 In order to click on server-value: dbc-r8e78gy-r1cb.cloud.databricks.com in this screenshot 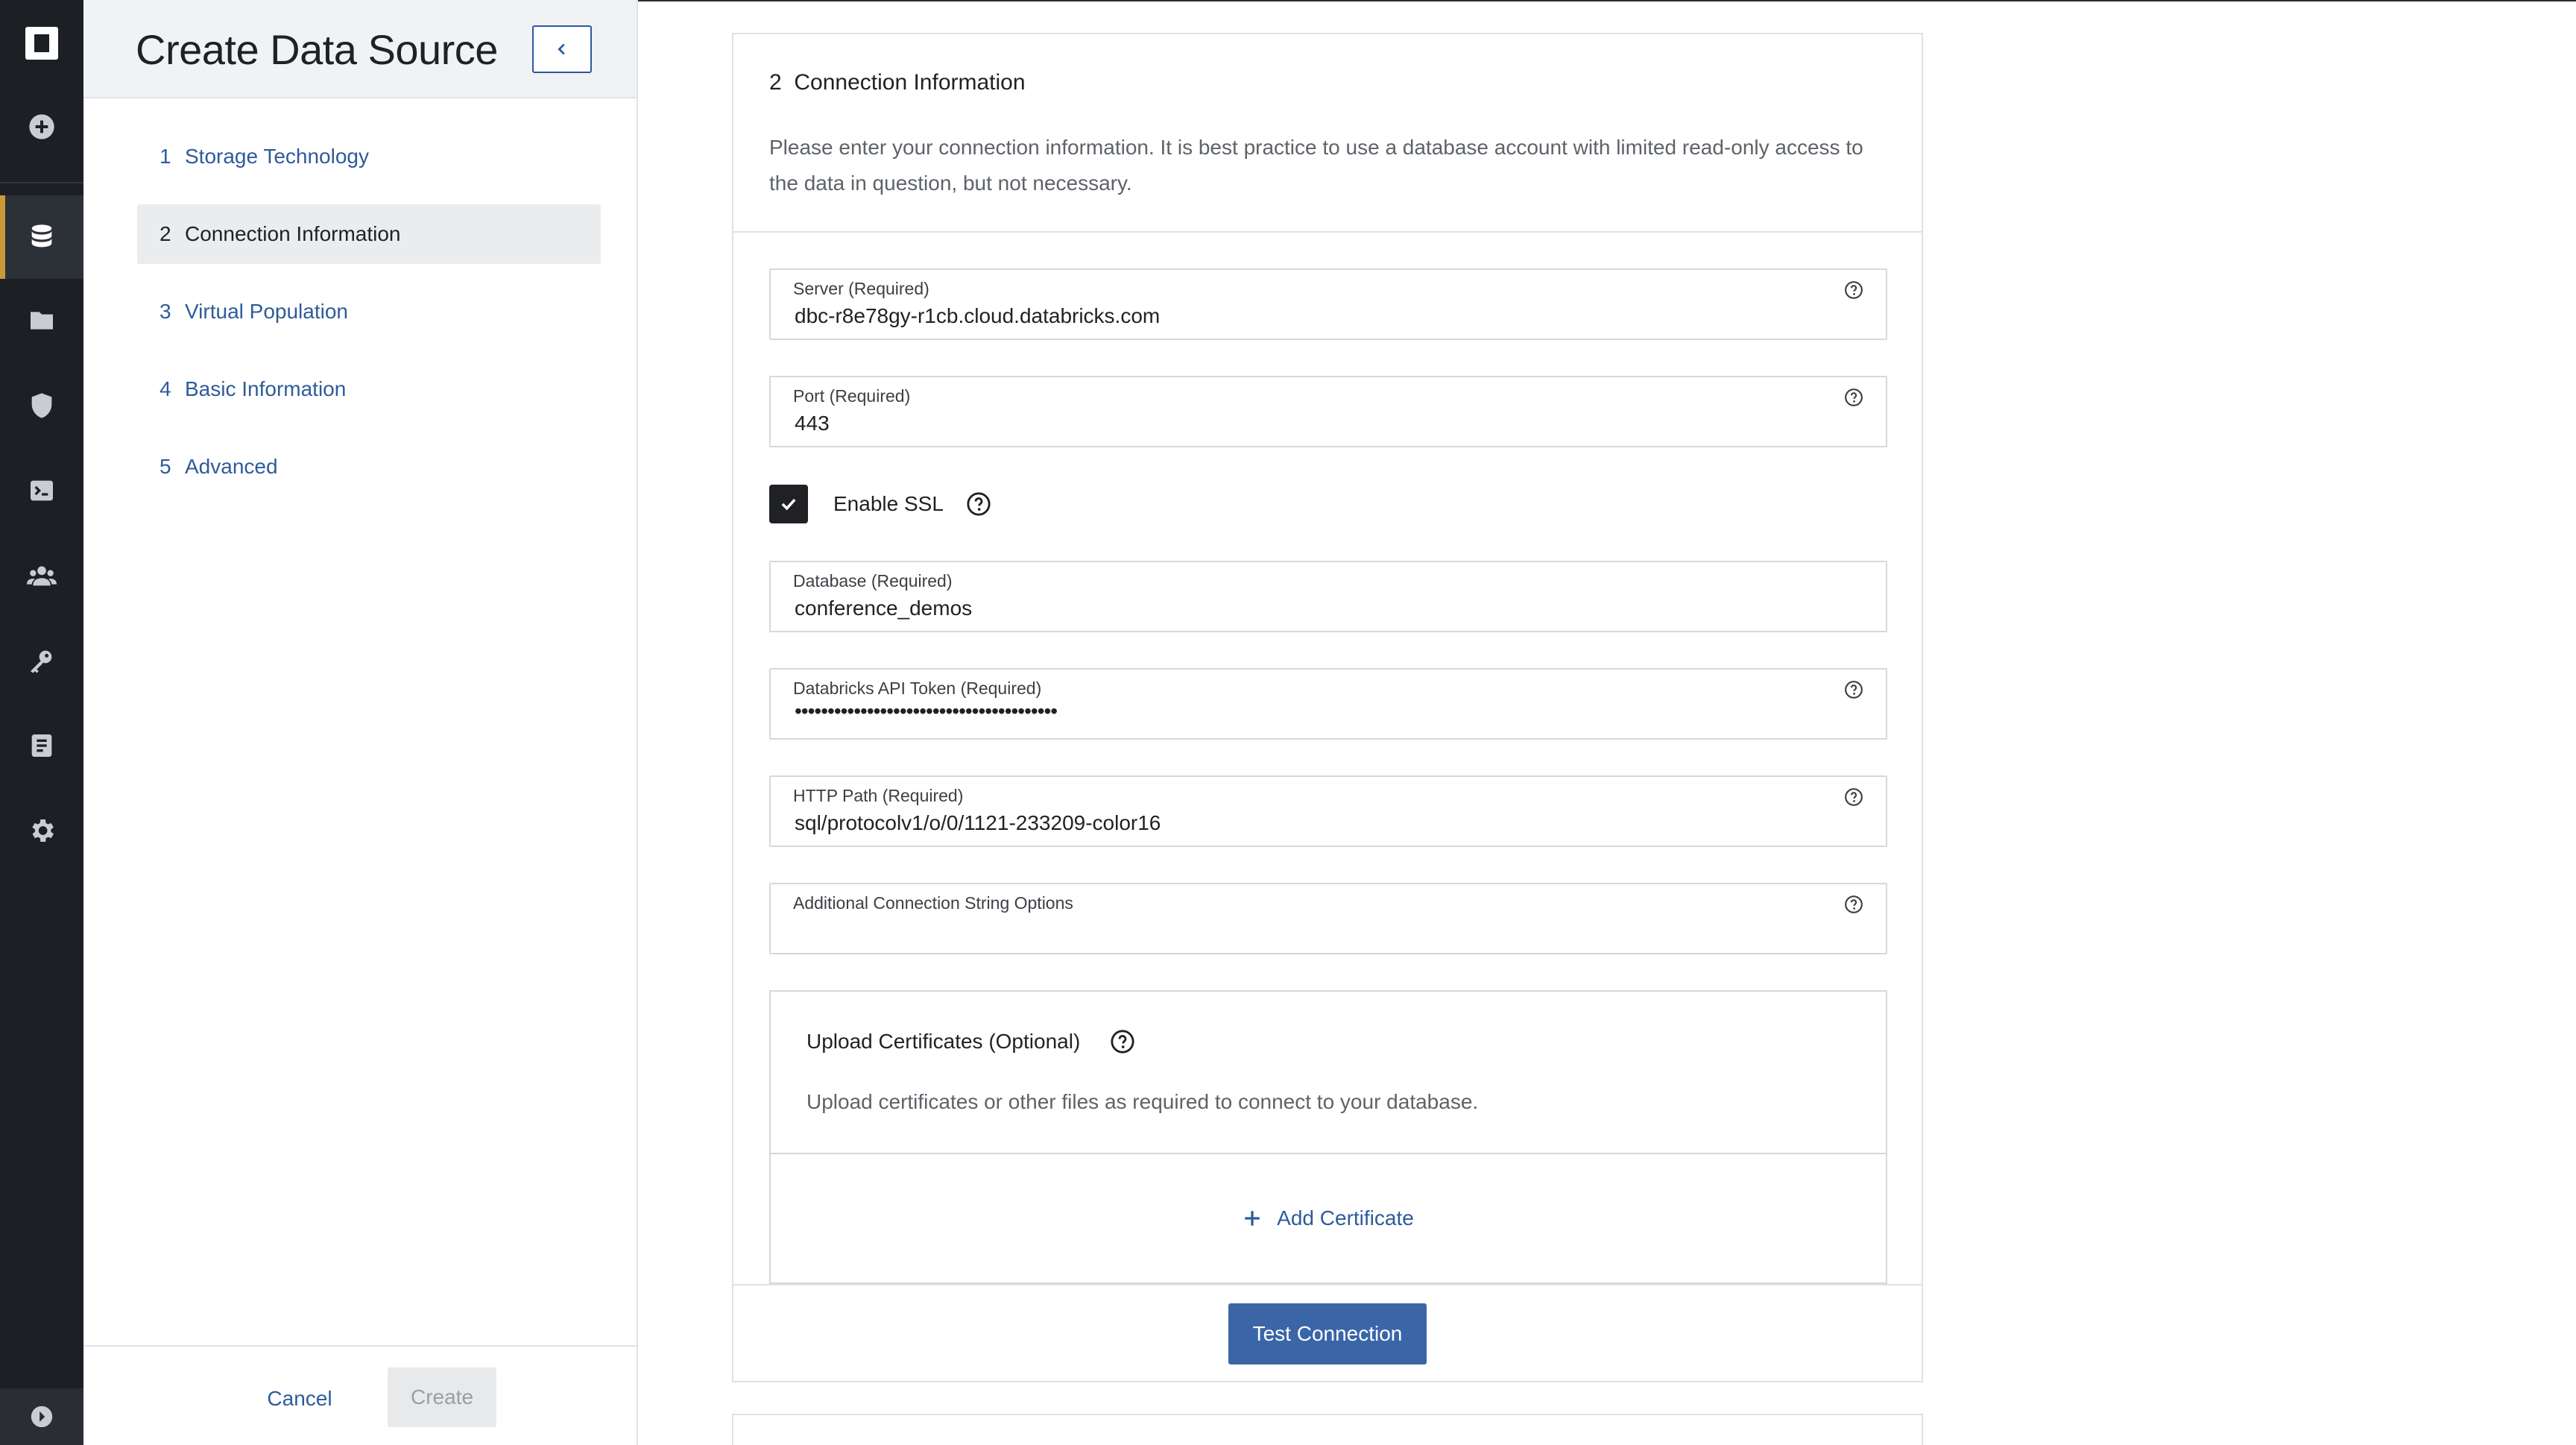, I will do `click(978, 315)`.